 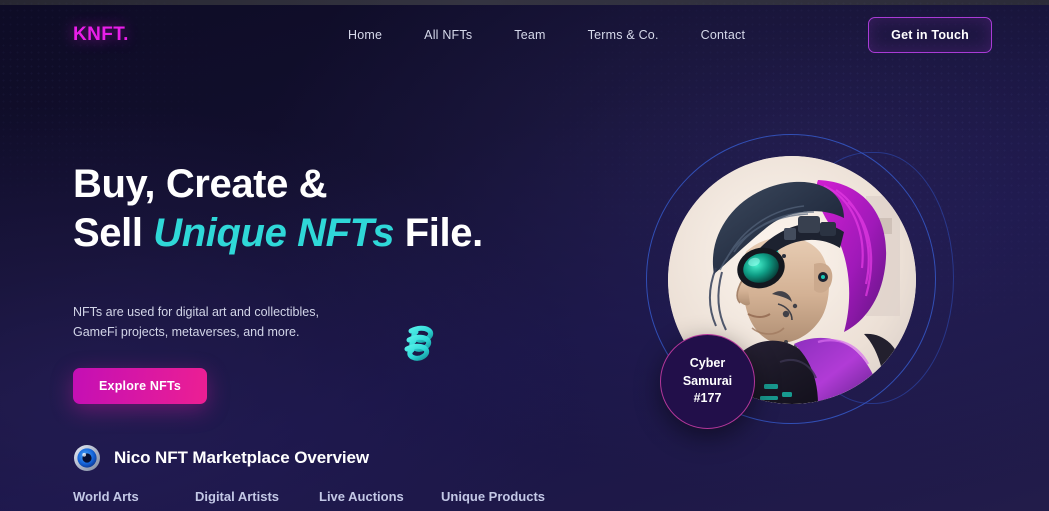 I want to click on overview-title: Nico NFT Marketplace Overview, so click(x=242, y=457).